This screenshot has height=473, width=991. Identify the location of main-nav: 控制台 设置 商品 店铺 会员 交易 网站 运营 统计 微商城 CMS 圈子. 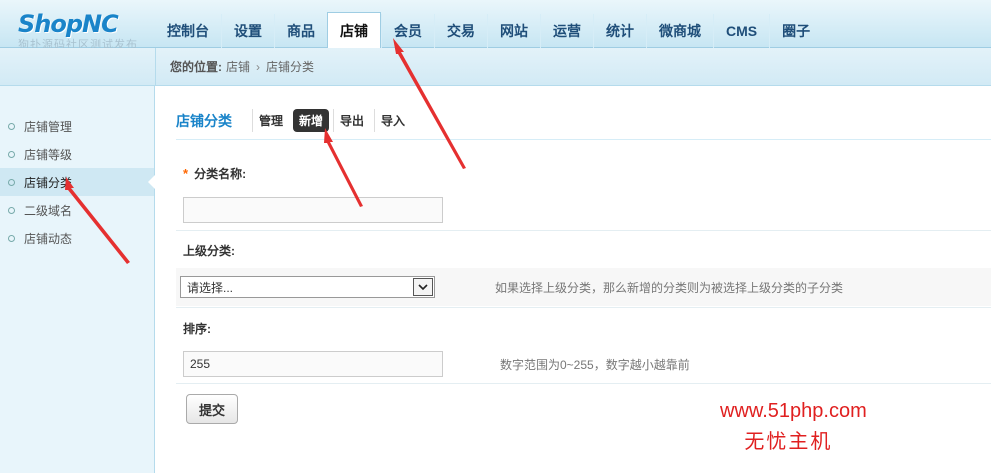
(488, 30).